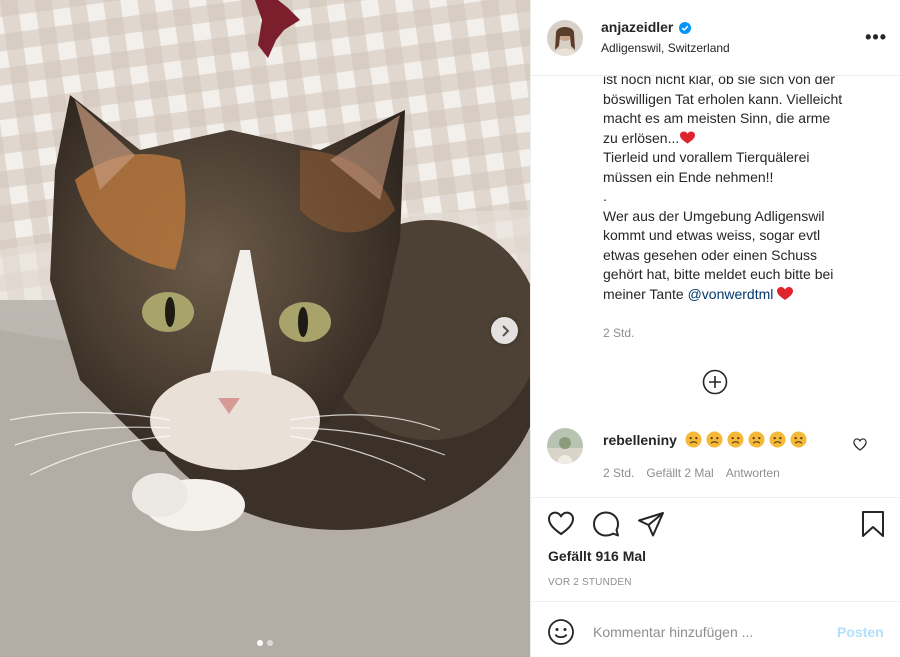 This screenshot has width=900, height=657. Describe the element at coordinates (665, 37) in the screenshot. I see `header-text: anjazeidler Adligenswil, Switzerland` at that location.